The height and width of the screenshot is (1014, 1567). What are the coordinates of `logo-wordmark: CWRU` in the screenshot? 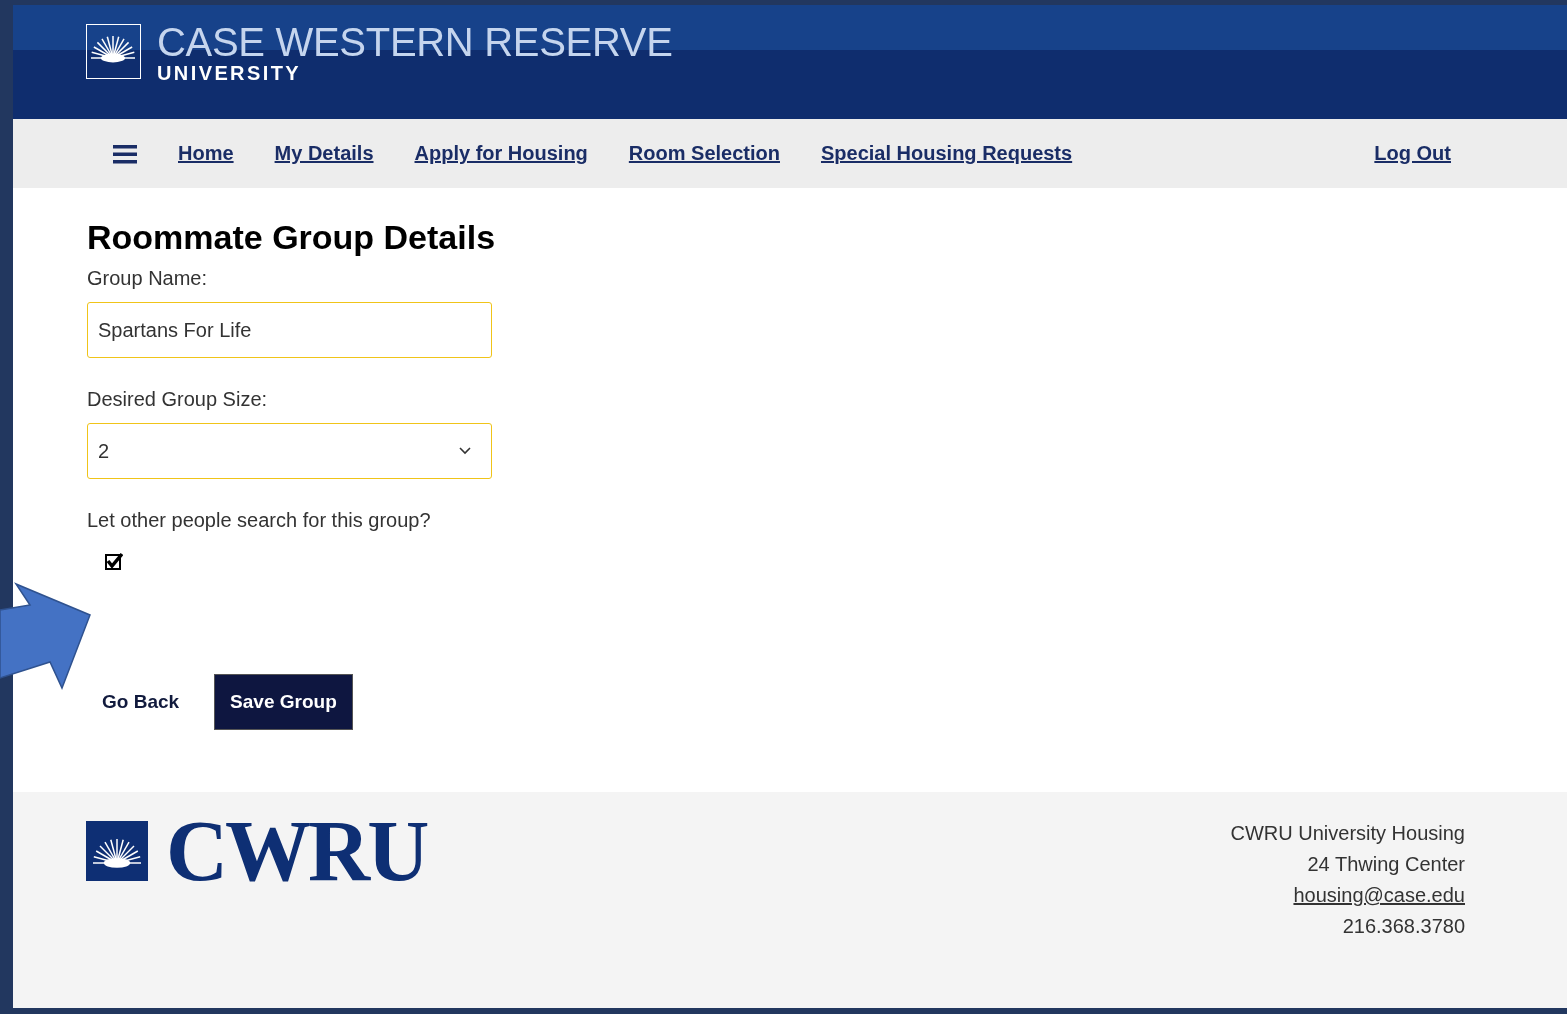 It's located at (296, 851).